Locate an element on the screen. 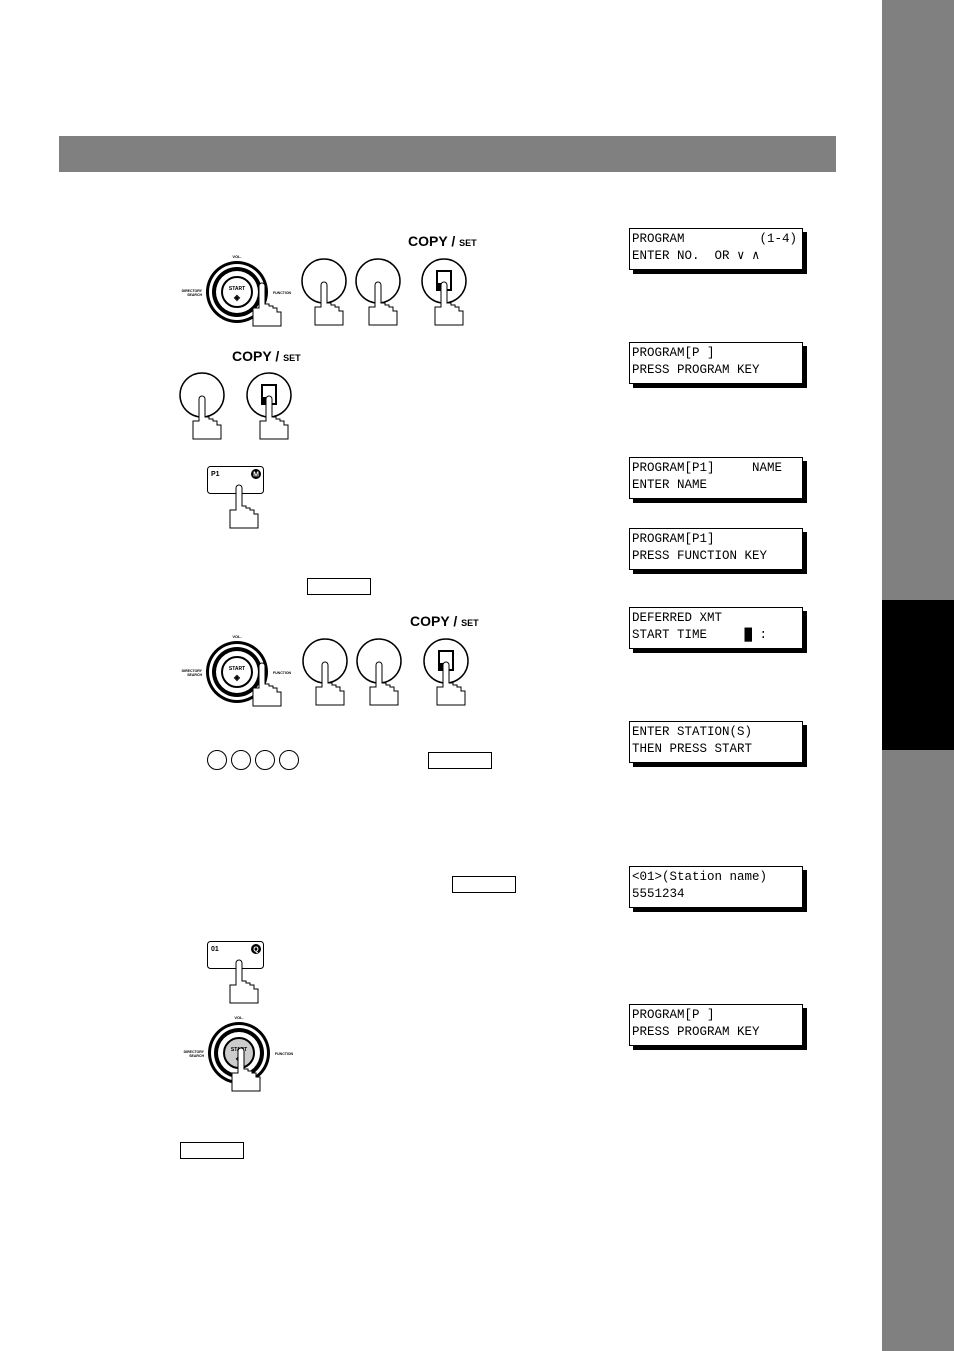 This screenshot has height=1351, width=954. lcd-line: PRESS FUNCTION KEY is located at coordinates (700, 556).